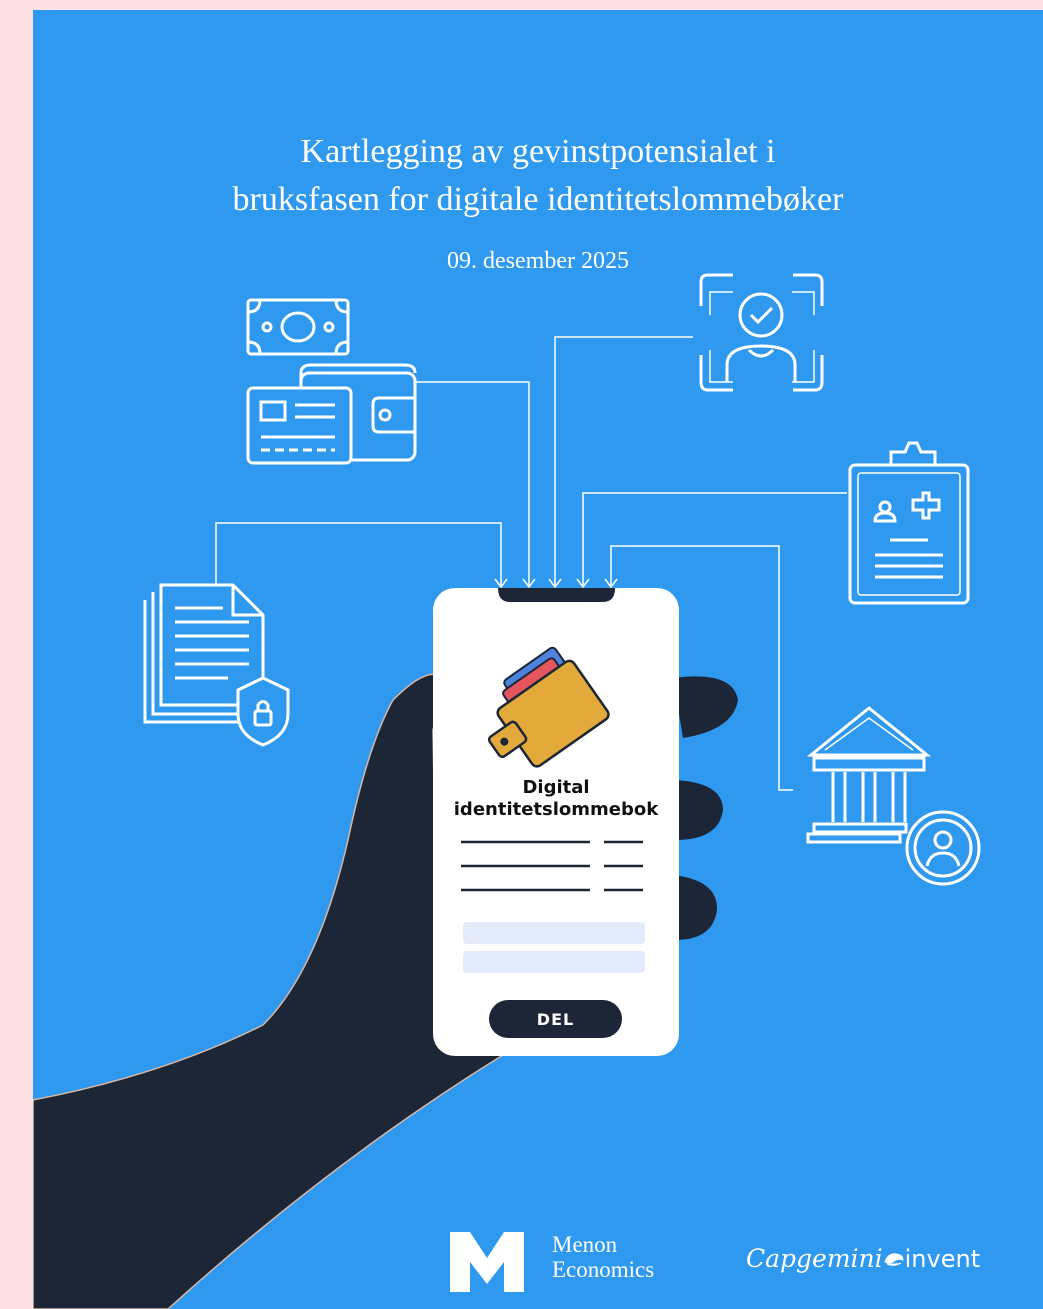 Image resolution: width=1043 pixels, height=1309 pixels. What do you see at coordinates (894, 1259) in the screenshot?
I see `capgemini-spade-icon` at bounding box center [894, 1259].